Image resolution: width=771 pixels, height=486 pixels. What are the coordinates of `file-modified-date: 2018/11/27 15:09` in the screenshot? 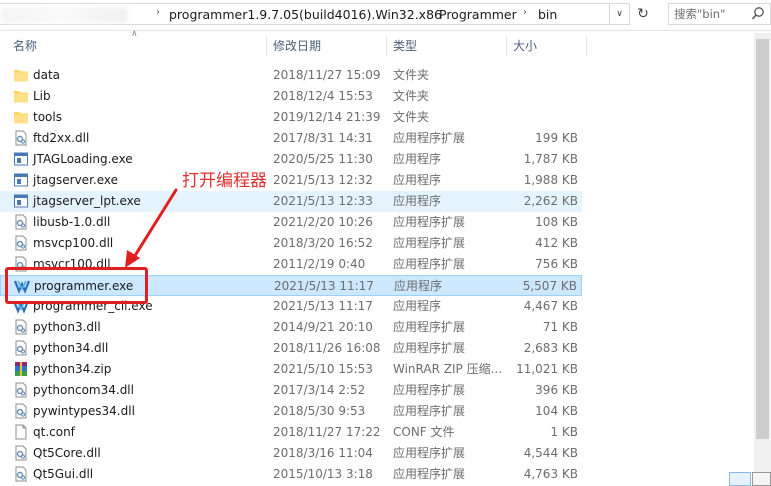 It's located at (327, 75).